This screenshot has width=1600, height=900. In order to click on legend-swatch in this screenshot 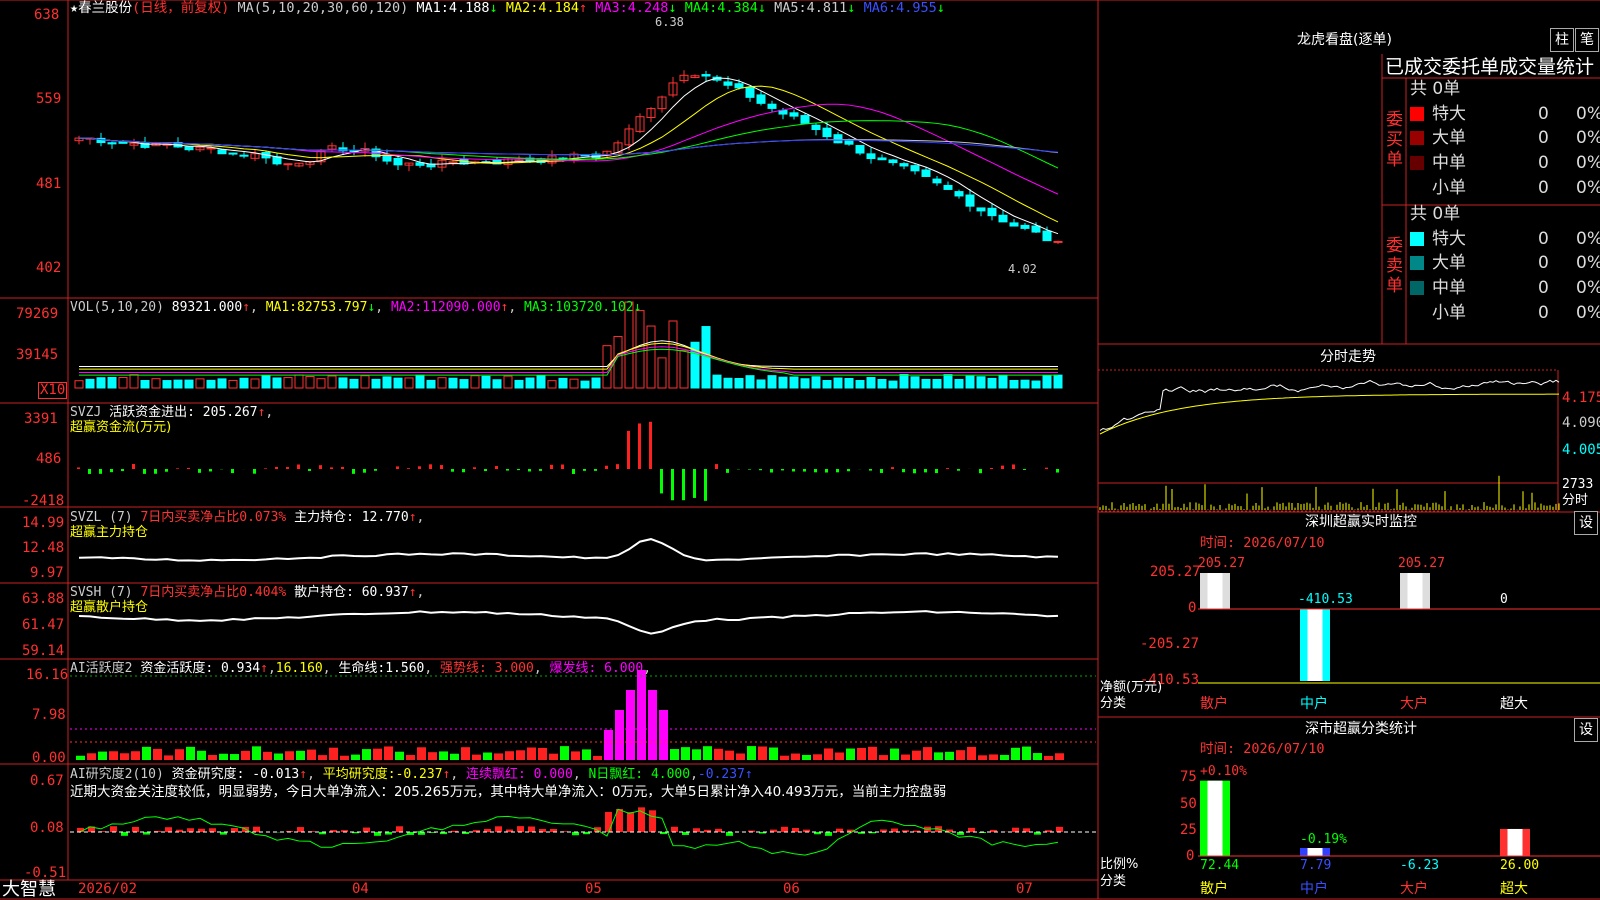, I will do `click(1417, 188)`.